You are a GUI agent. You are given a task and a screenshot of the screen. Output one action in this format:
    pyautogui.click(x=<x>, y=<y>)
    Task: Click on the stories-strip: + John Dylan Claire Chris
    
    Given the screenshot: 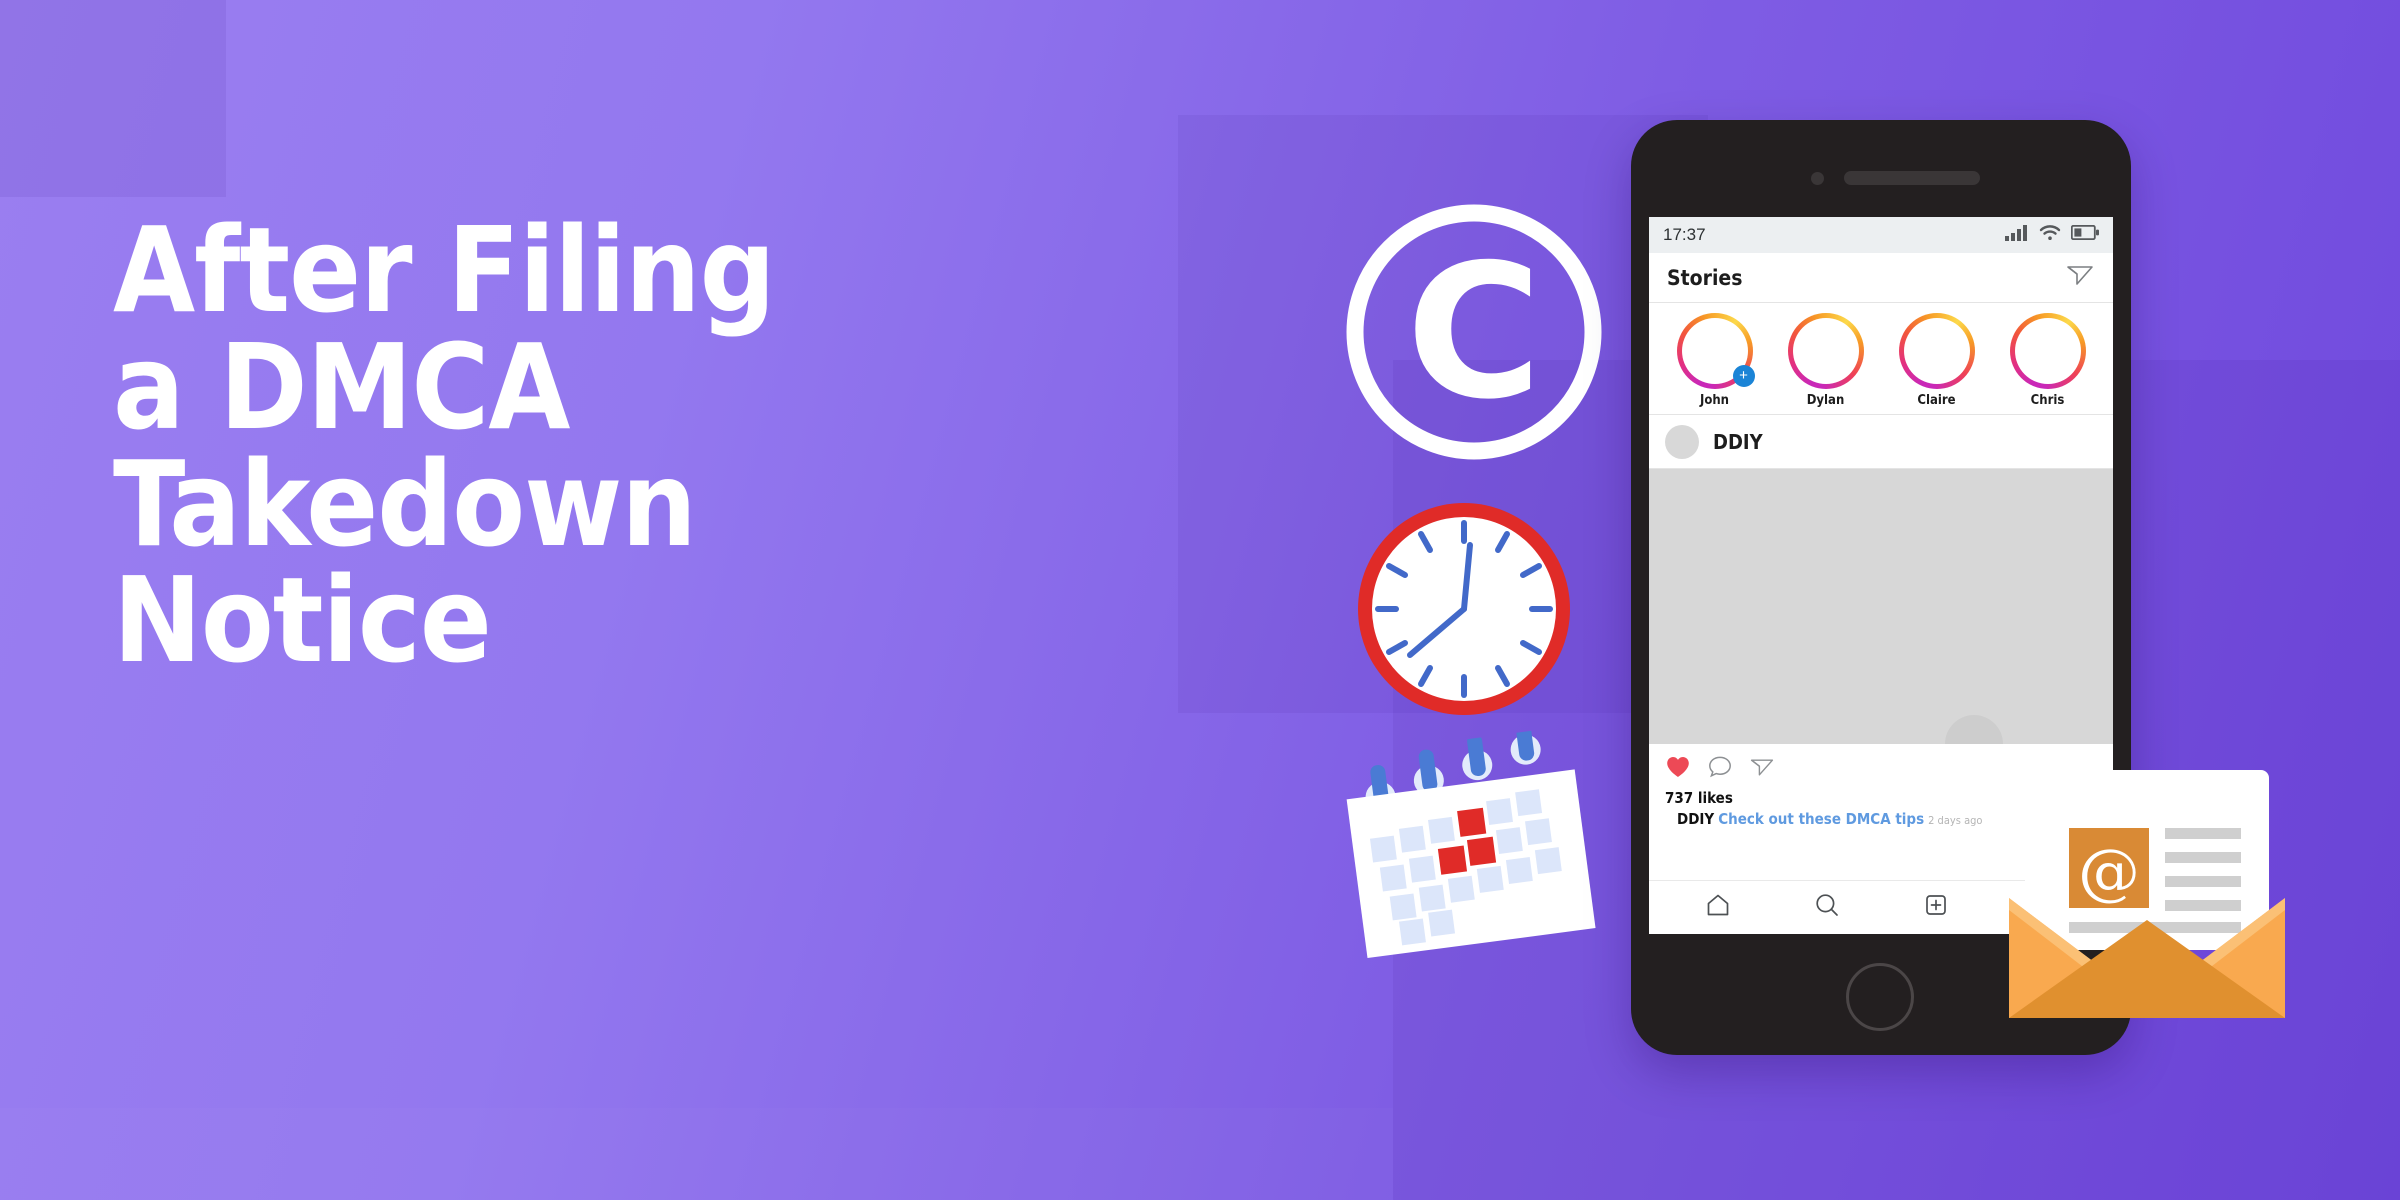 What is the action you would take?
    pyautogui.click(x=1881, y=359)
    